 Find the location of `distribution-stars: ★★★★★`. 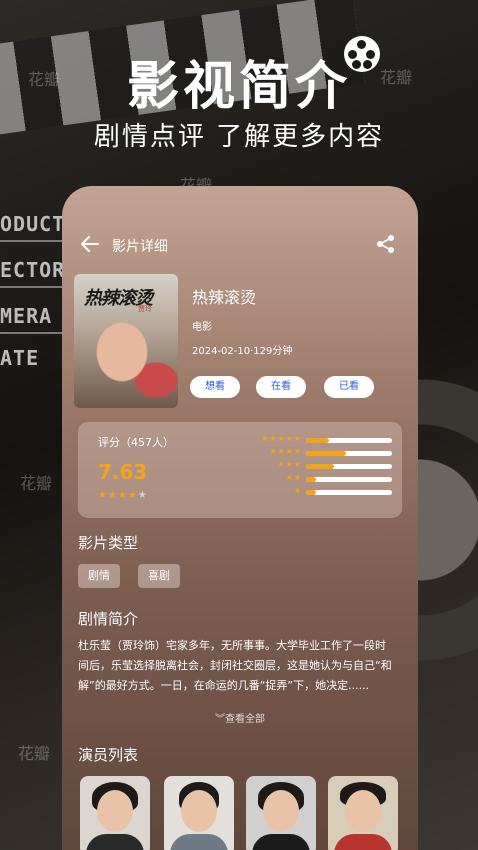

distribution-stars: ★★★★★ is located at coordinates (281, 438).